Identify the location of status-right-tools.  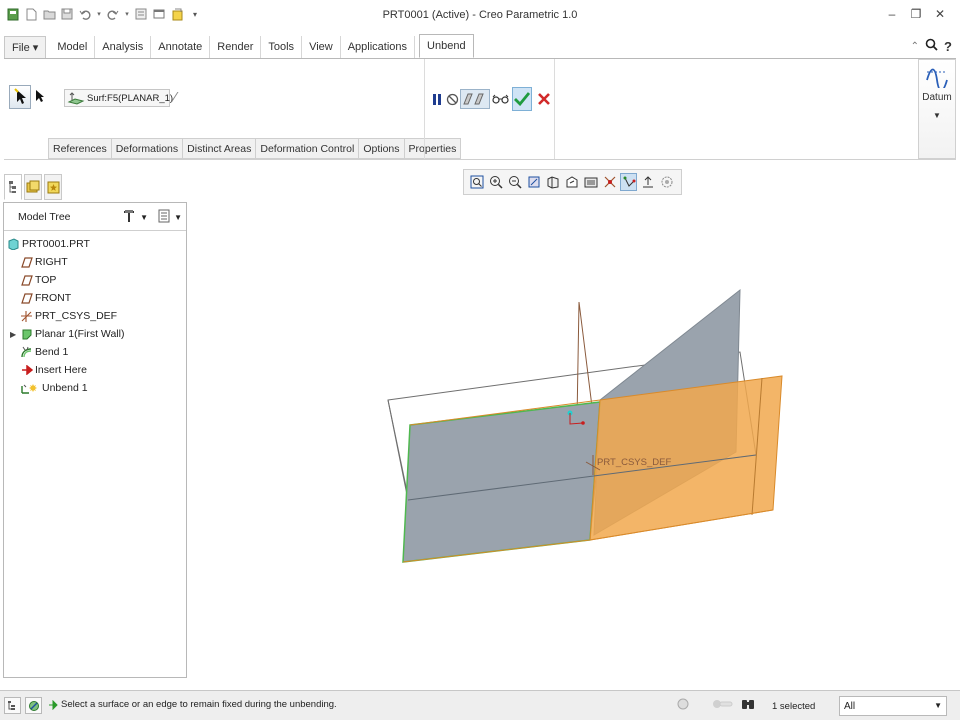
(716, 705).